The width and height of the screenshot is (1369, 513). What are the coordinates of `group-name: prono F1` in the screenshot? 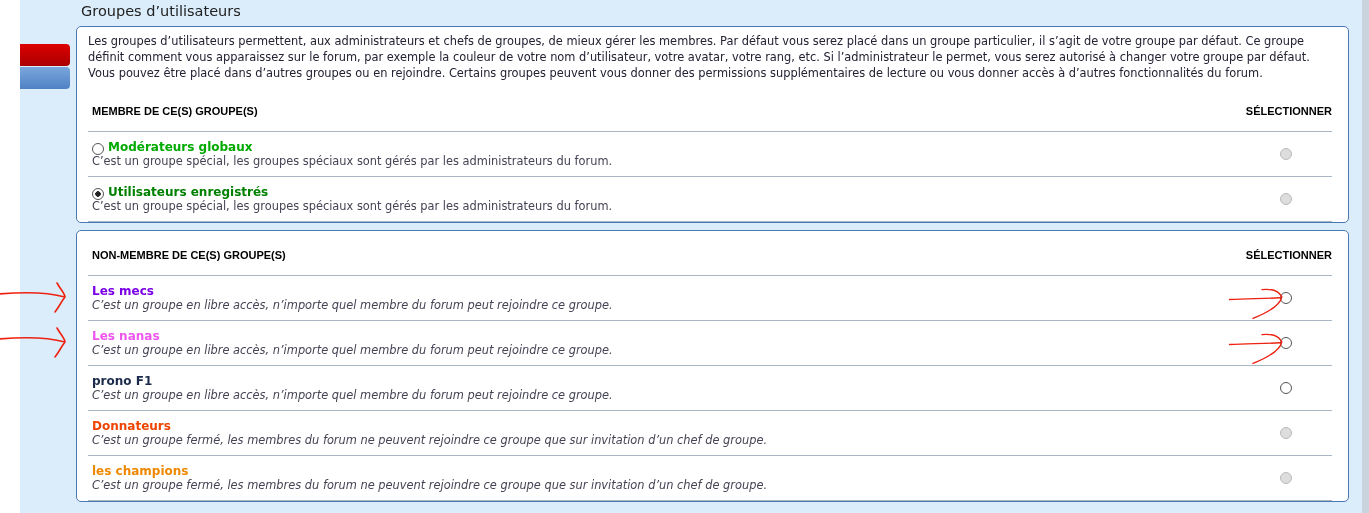 It's located at (122, 381).